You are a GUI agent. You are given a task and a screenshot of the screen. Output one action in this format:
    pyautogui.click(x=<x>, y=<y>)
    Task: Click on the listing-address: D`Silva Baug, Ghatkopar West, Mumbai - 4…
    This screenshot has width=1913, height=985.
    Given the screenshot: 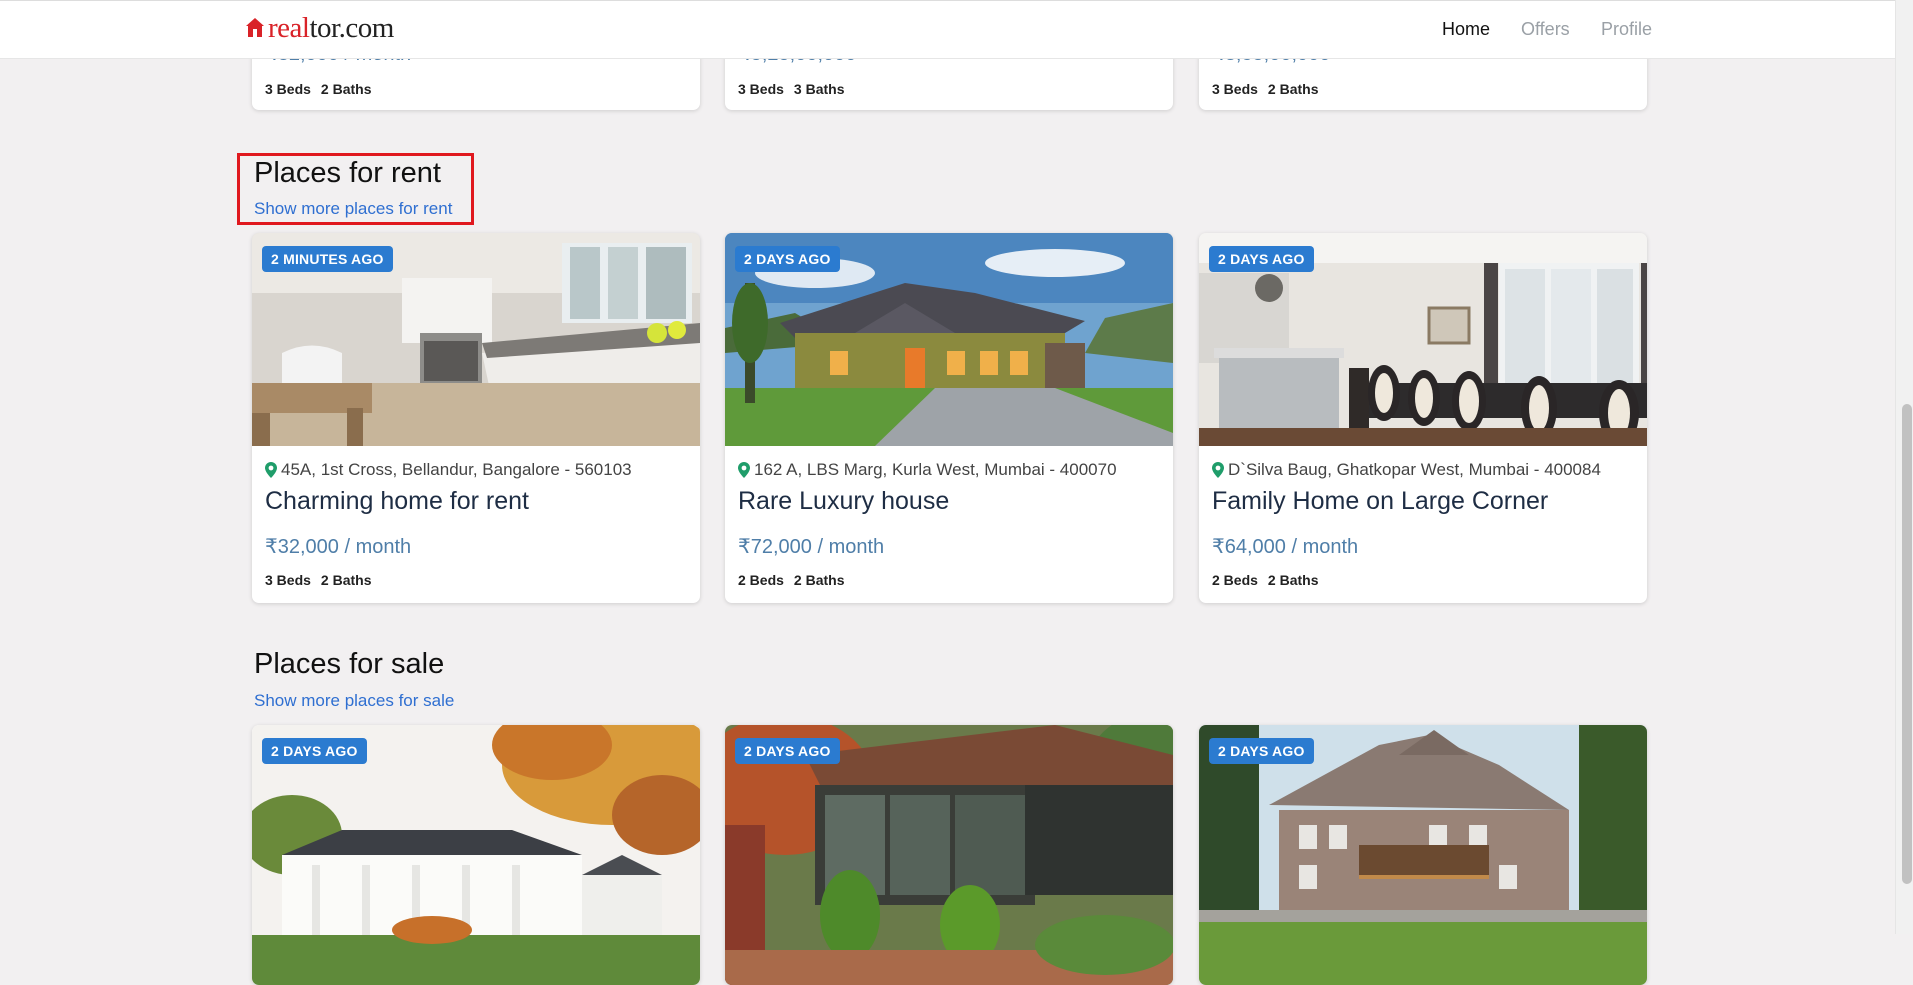 What is the action you would take?
    pyautogui.click(x=1414, y=469)
    